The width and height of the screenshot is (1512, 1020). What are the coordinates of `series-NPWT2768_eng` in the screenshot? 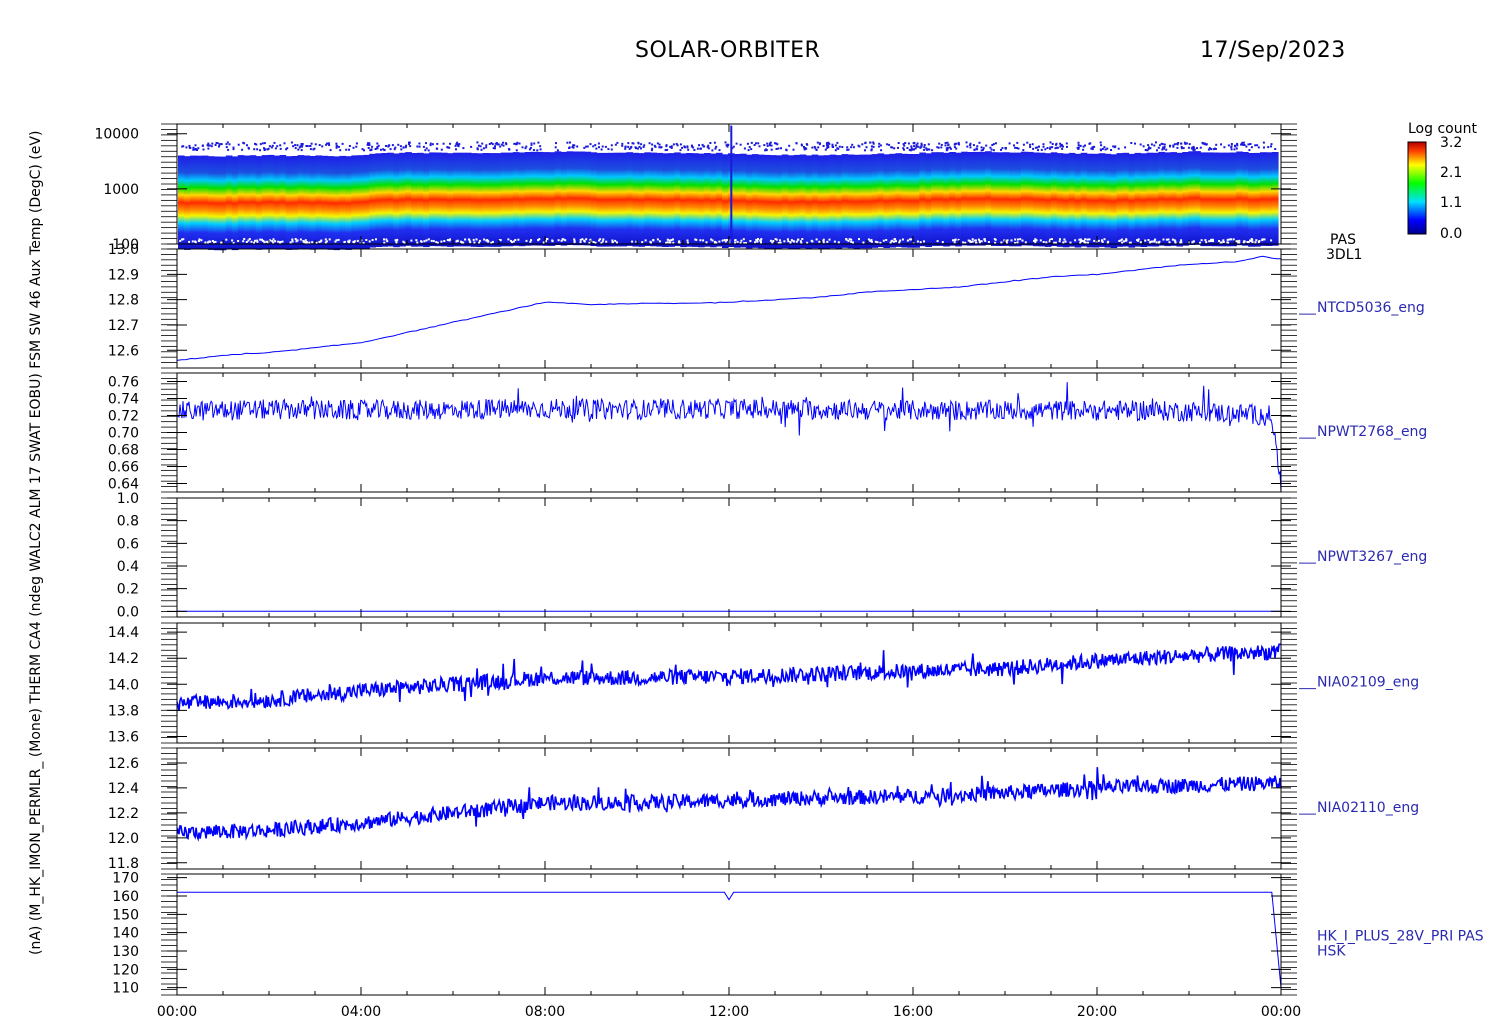 It's located at (729, 437).